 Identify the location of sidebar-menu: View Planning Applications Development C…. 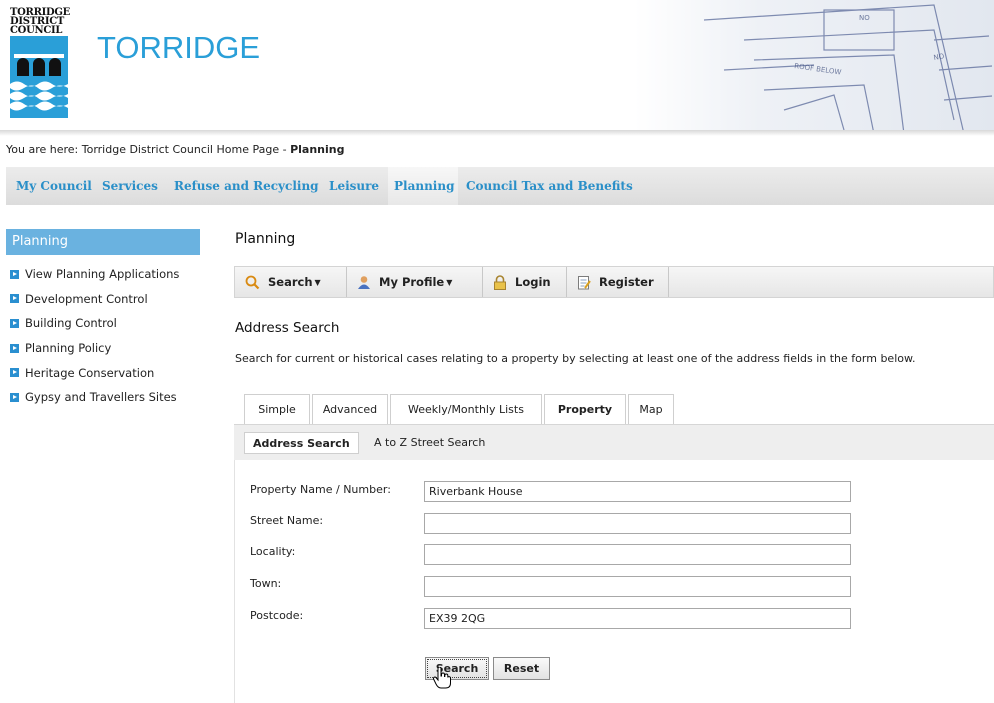
(94, 336).